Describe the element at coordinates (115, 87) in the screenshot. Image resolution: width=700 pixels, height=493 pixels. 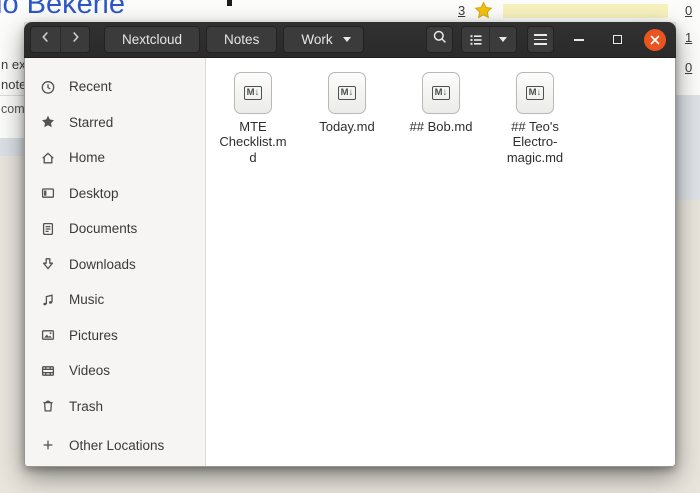
I see `sidebar-item-recent: Recent` at that location.